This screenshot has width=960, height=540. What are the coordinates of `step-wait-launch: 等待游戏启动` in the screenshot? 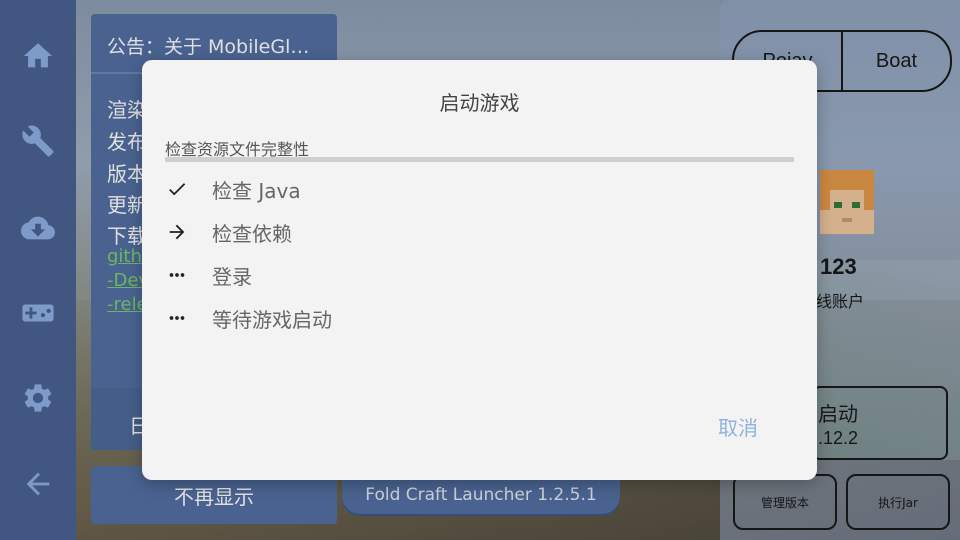 It's located at (248, 318).